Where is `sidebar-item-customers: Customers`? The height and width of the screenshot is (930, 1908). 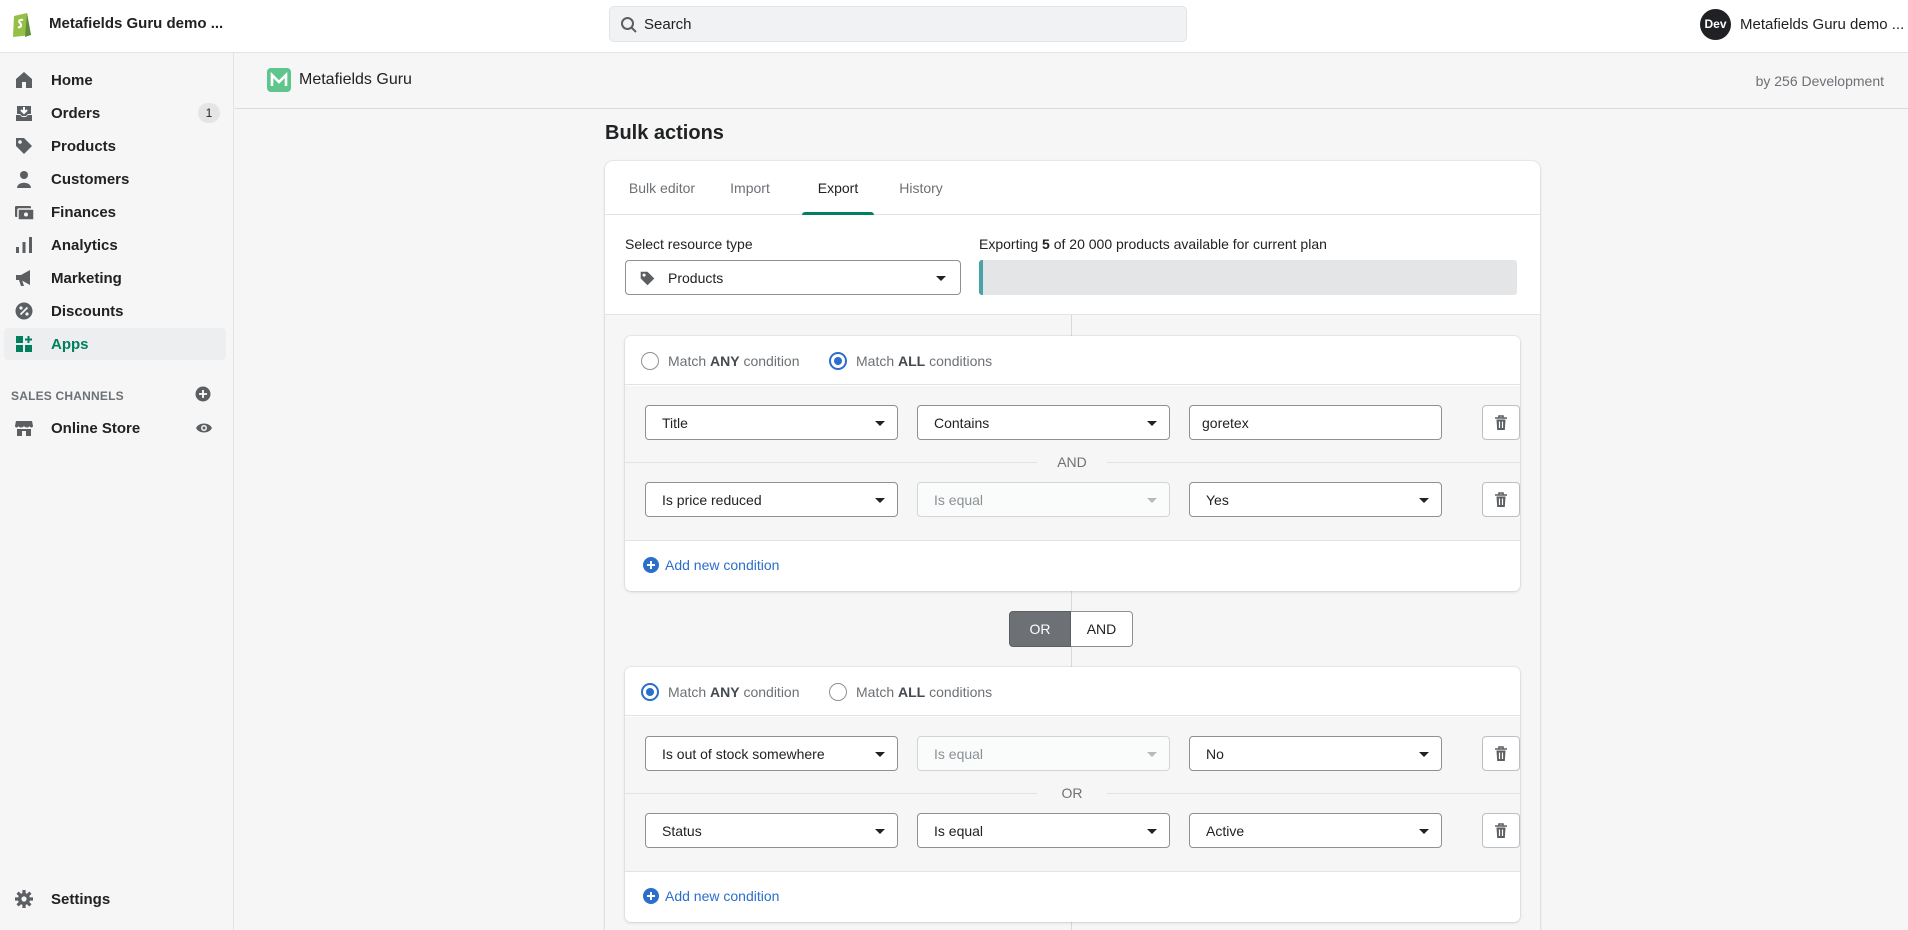
sidebar-item-customers: Customers is located at coordinates (115, 179).